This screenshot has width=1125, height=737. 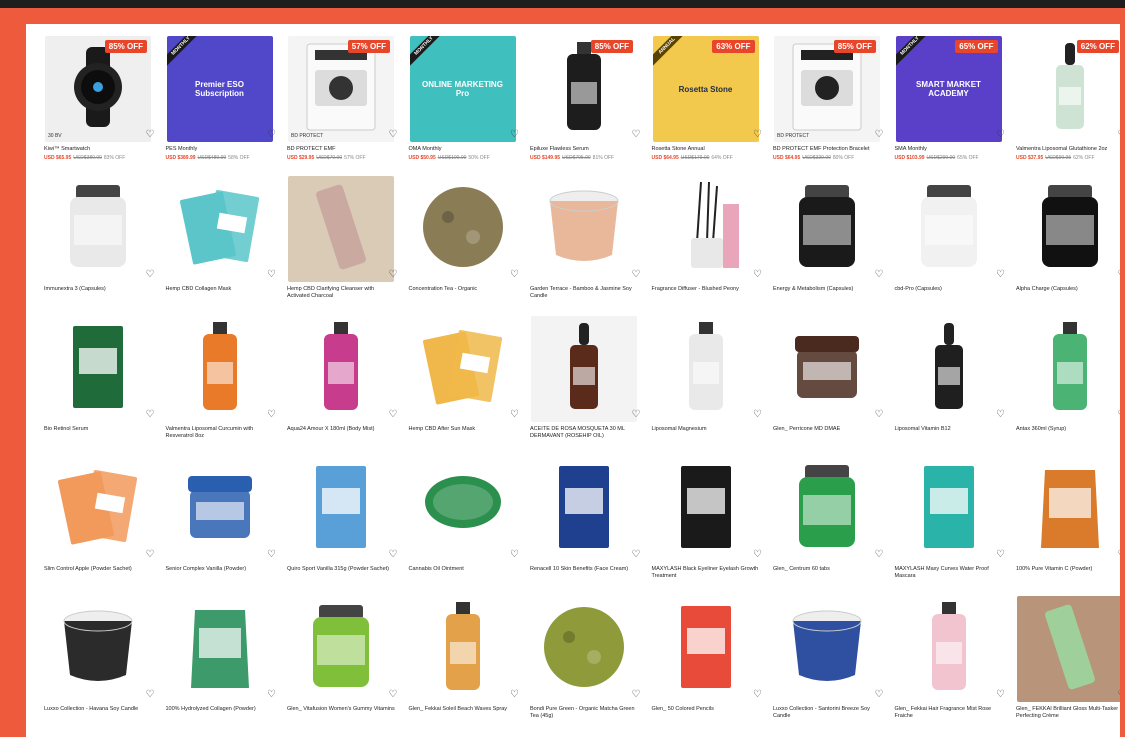 I want to click on product-name: Quiro Sport Vanilla 315g (Powder Sachet), so click(x=345, y=569).